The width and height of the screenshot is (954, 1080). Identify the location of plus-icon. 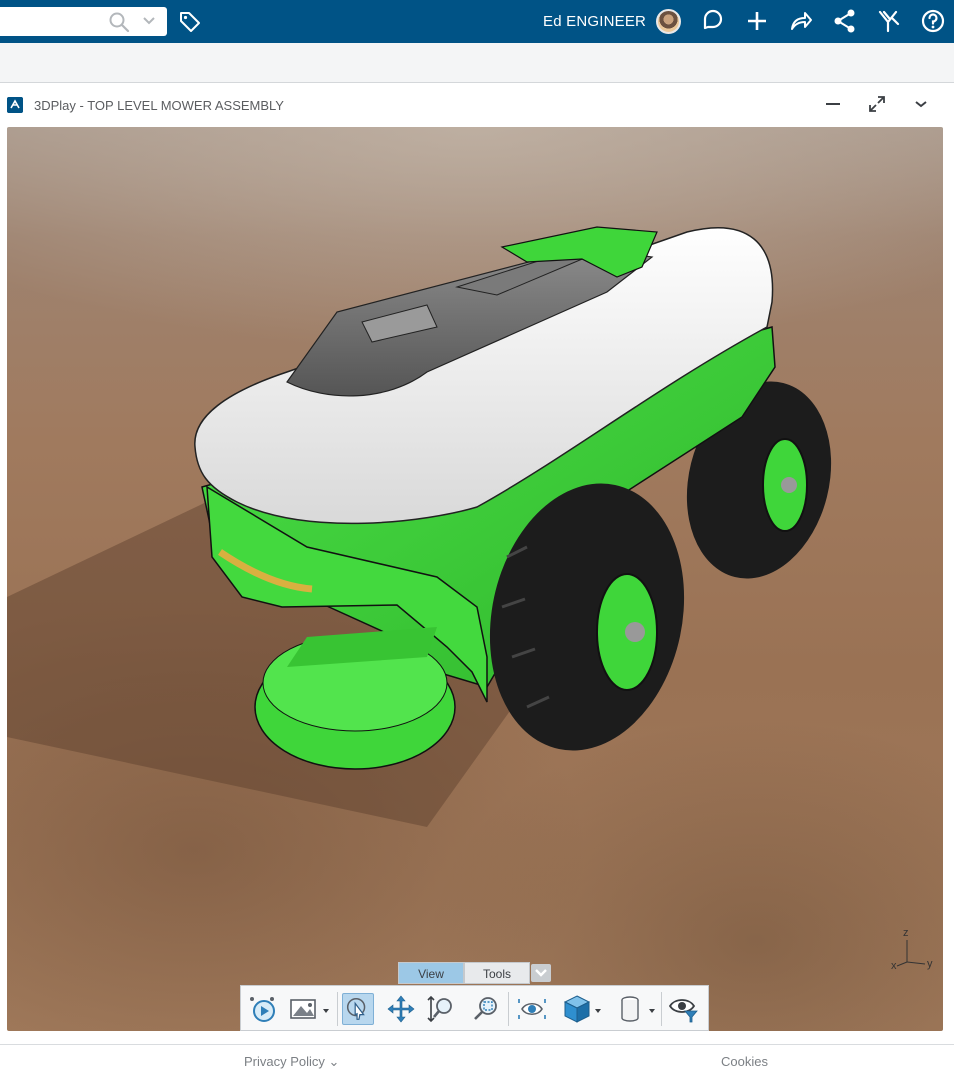
(757, 21).